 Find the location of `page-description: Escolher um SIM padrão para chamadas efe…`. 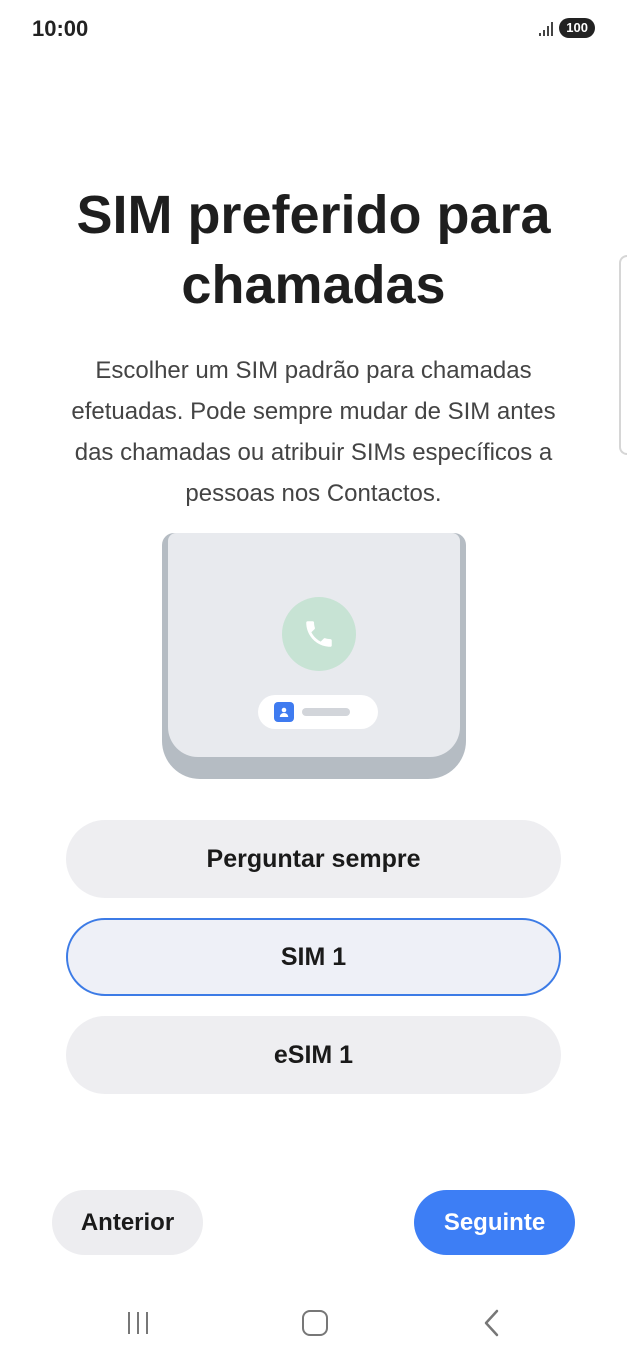

page-description: Escolher um SIM padrão para chamadas efe… is located at coordinates (313, 432).